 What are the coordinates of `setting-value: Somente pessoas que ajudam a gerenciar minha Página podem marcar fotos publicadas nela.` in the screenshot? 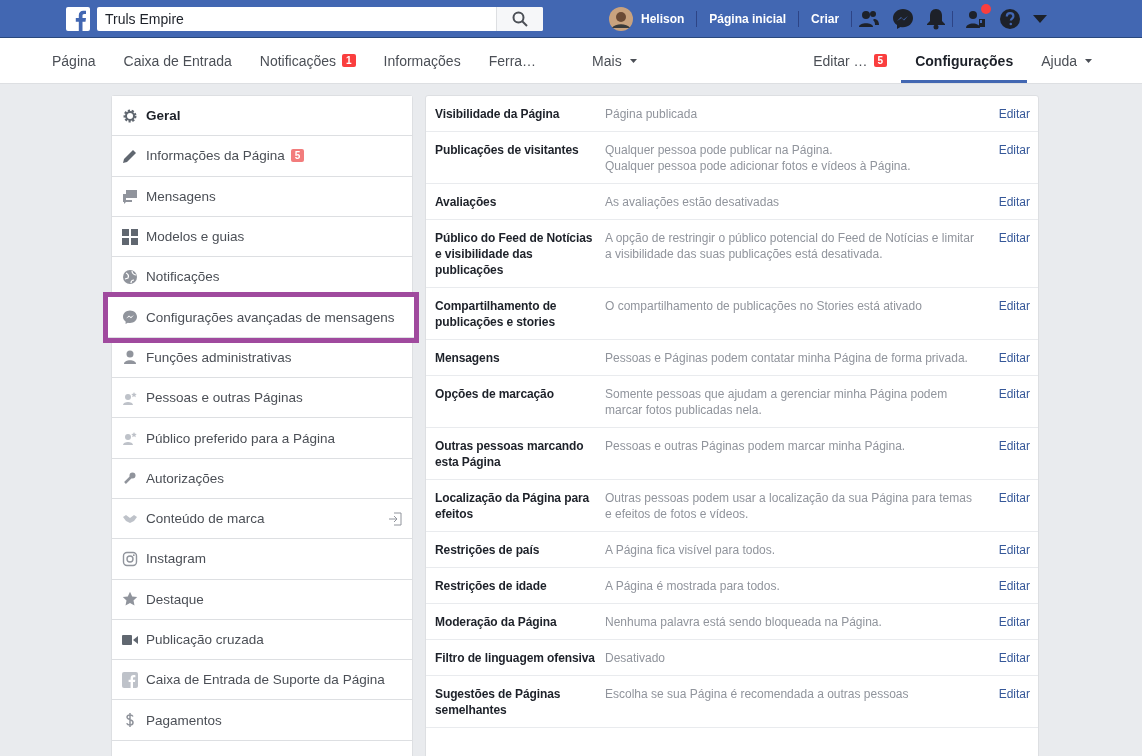 It's located at (777, 402).